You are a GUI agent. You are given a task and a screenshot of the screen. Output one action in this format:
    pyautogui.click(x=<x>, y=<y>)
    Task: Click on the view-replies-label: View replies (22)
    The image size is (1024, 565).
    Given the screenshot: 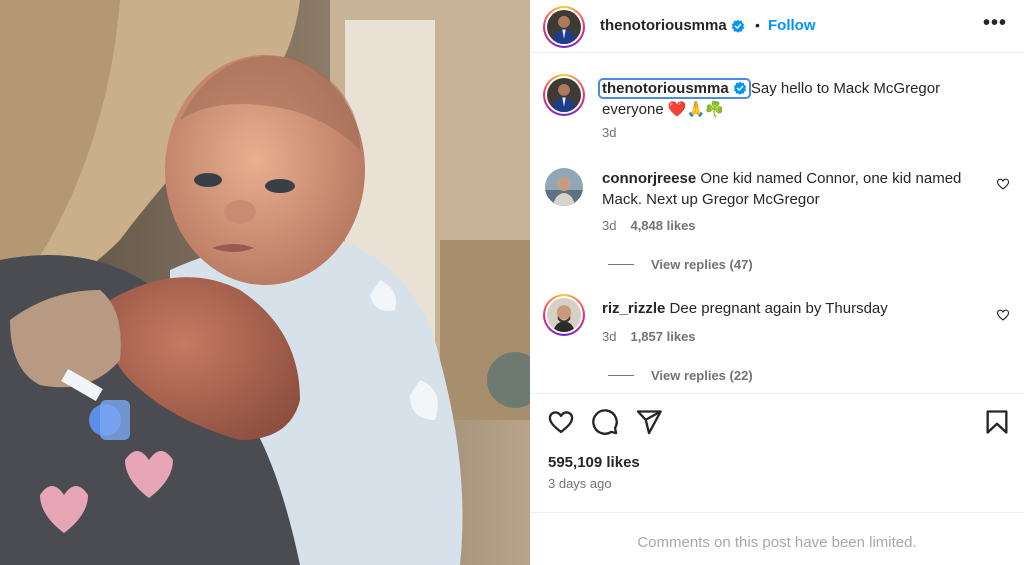 What is the action you would take?
    pyautogui.click(x=702, y=375)
    